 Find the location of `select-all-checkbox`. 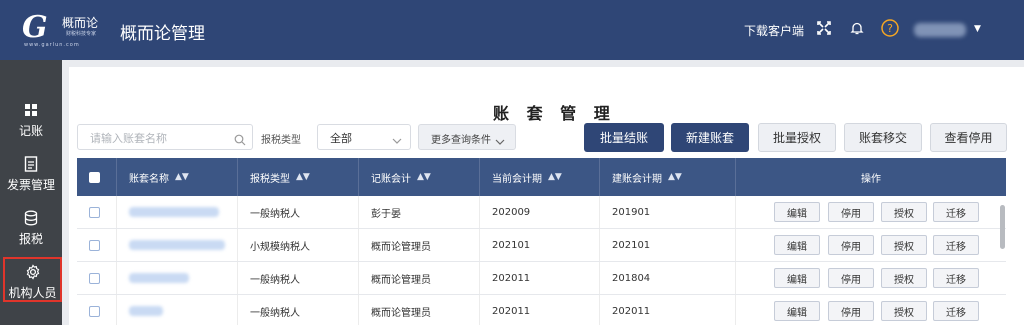

select-all-checkbox is located at coordinates (94, 177).